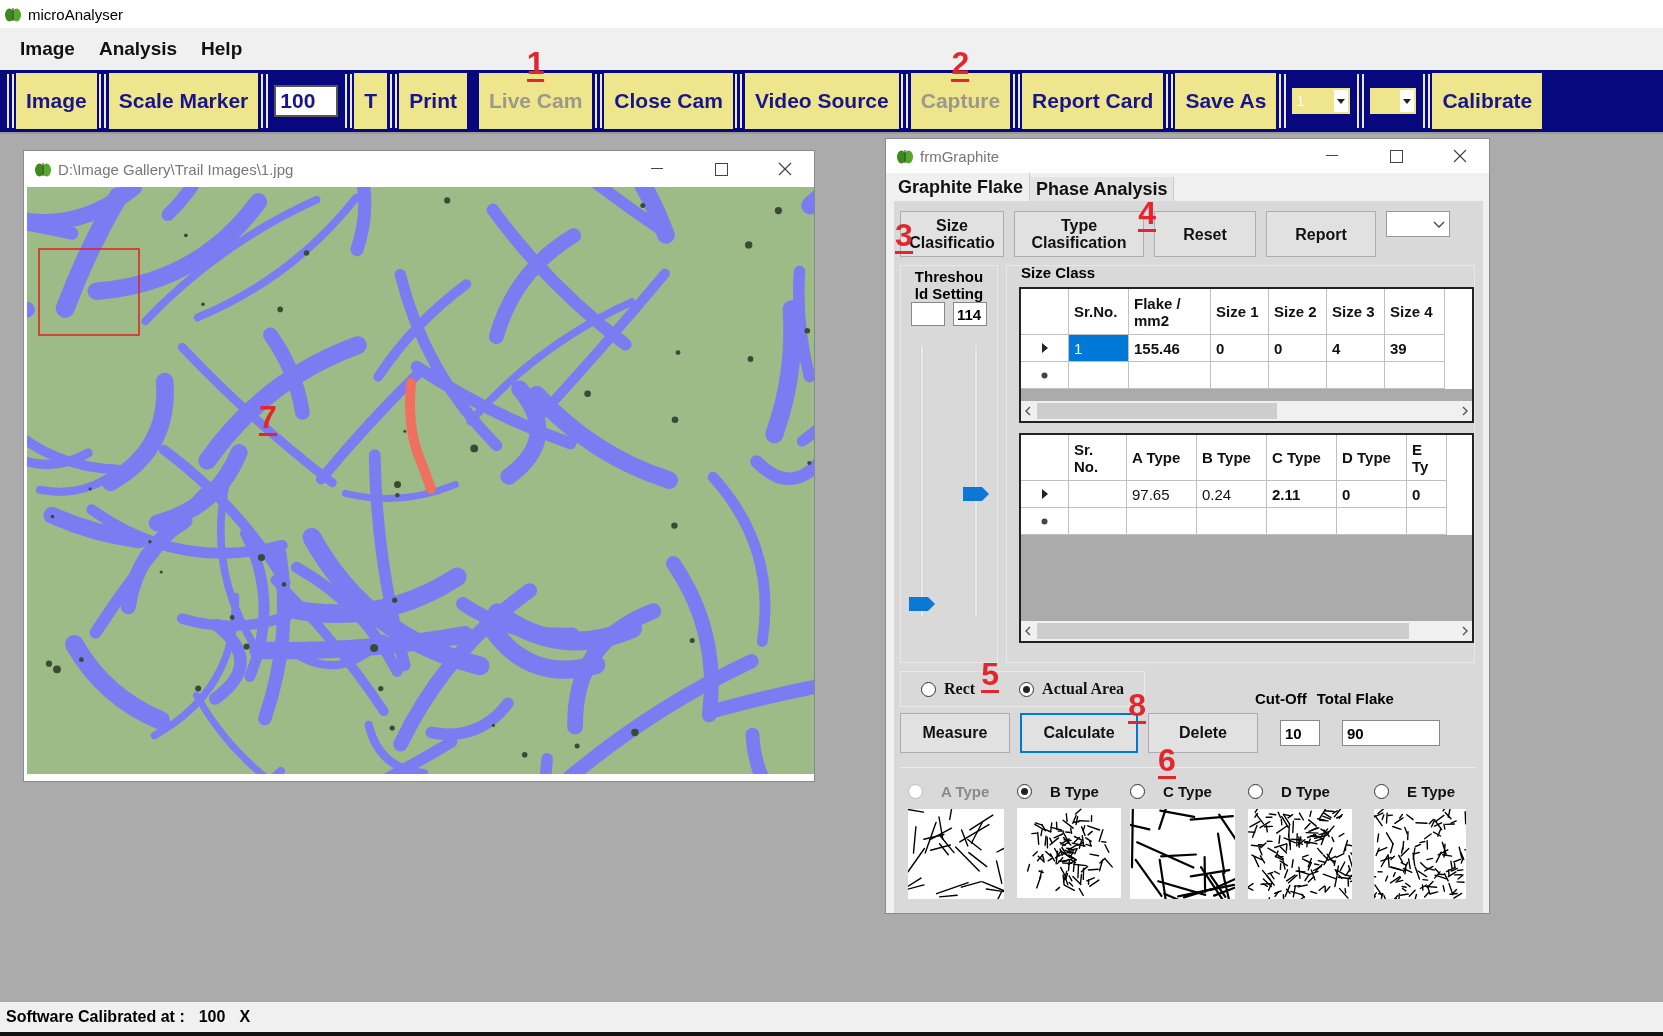 This screenshot has width=1663, height=1036. I want to click on menu-item: Help, so click(222, 49).